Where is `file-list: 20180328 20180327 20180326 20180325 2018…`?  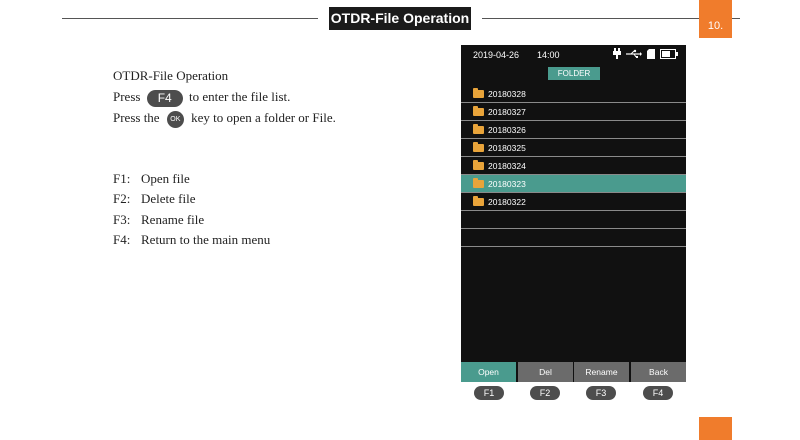 file-list: 20180328 20180327 20180326 20180325 2018… is located at coordinates (573, 166).